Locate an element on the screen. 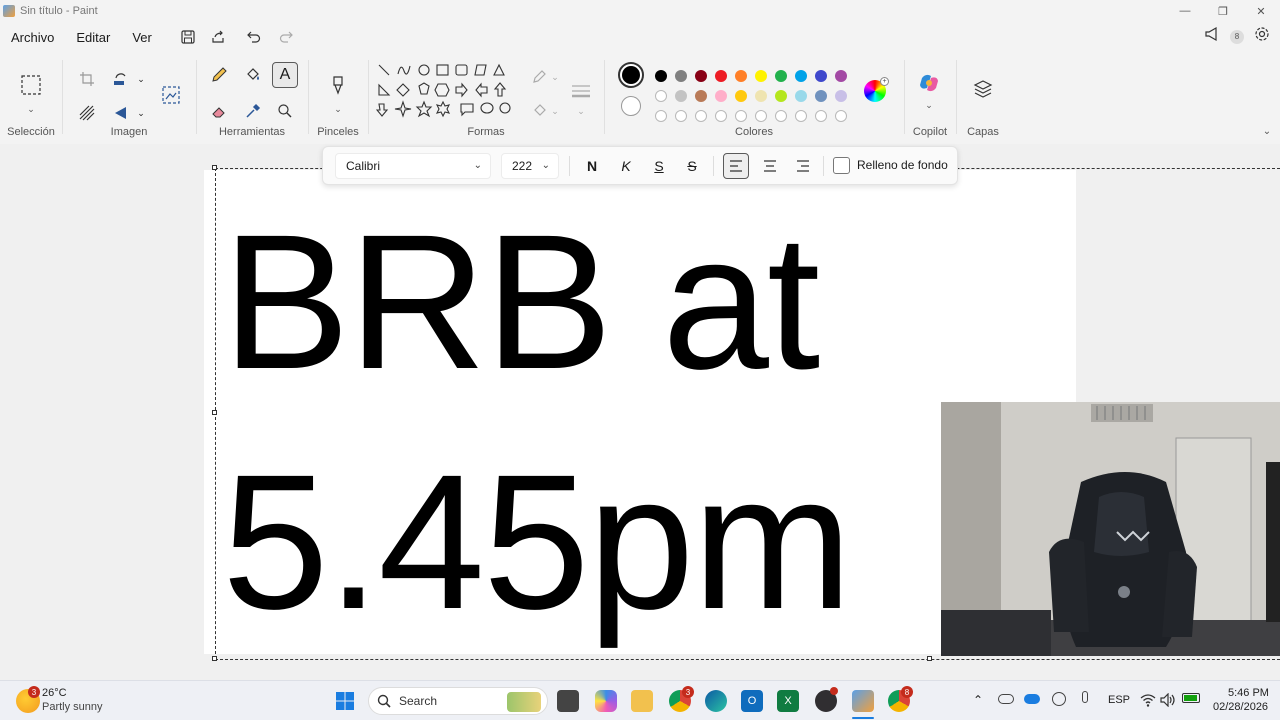  align-left-button is located at coordinates (736, 166).